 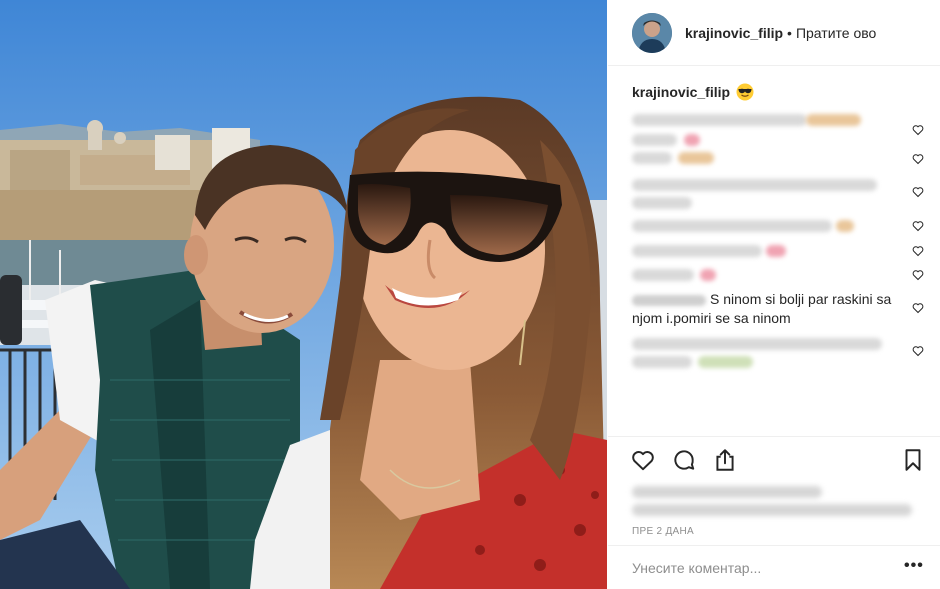 I want to click on avatar-image, so click(x=652, y=32).